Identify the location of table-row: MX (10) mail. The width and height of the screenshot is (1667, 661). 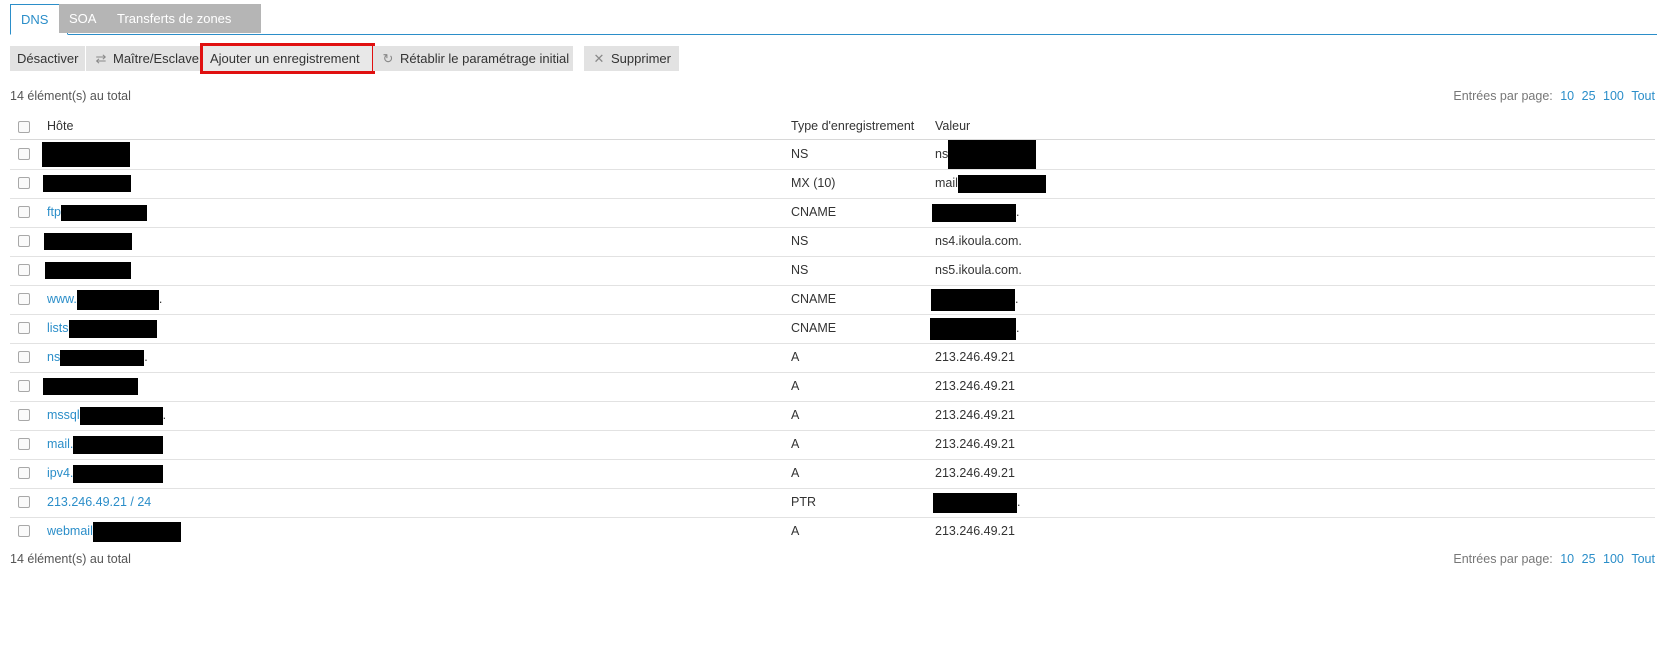
(832, 184).